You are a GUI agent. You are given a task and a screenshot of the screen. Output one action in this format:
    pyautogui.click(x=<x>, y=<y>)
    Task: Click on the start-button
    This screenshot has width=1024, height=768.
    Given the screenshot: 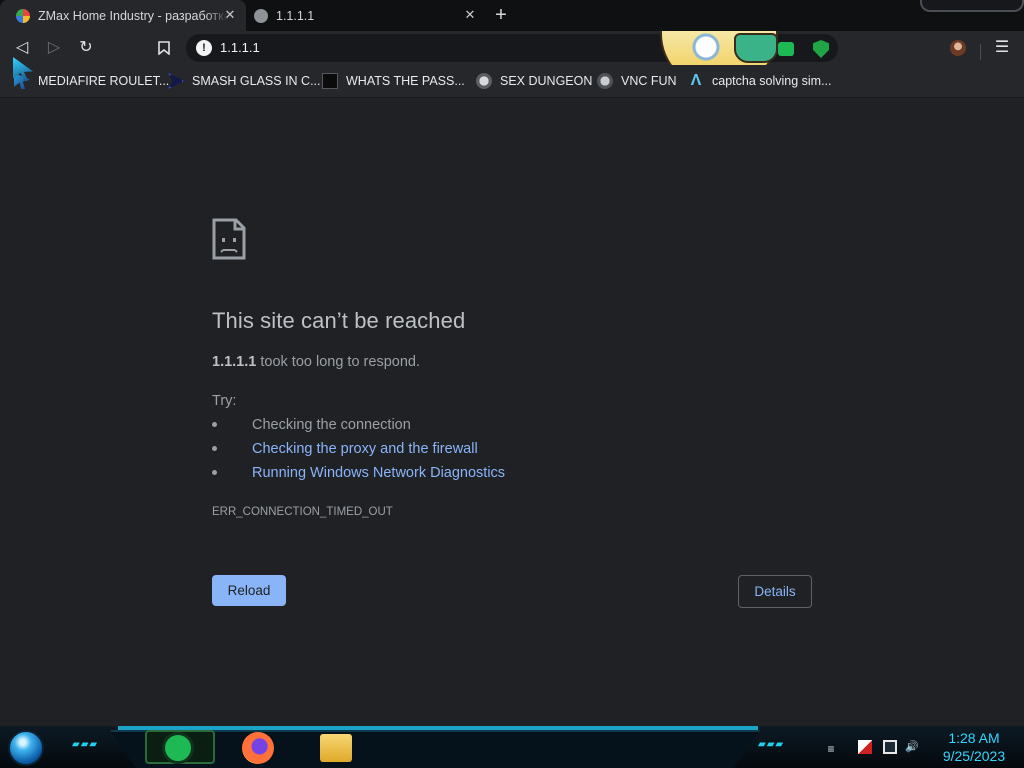 What is the action you would take?
    pyautogui.click(x=26, y=748)
    